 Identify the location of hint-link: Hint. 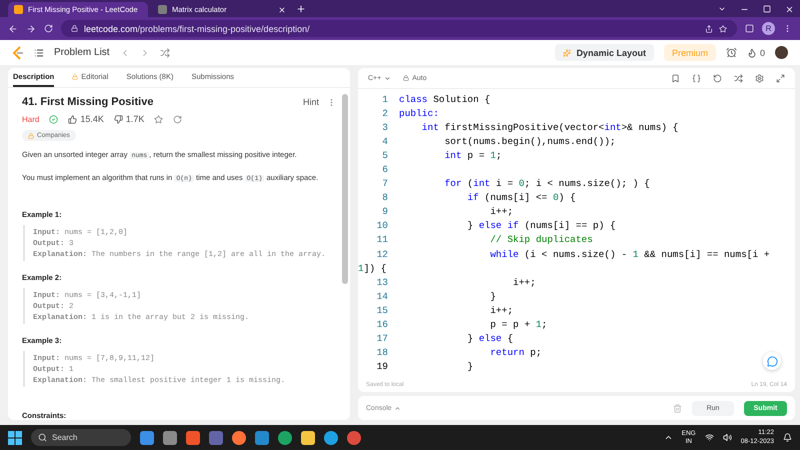
(310, 102).